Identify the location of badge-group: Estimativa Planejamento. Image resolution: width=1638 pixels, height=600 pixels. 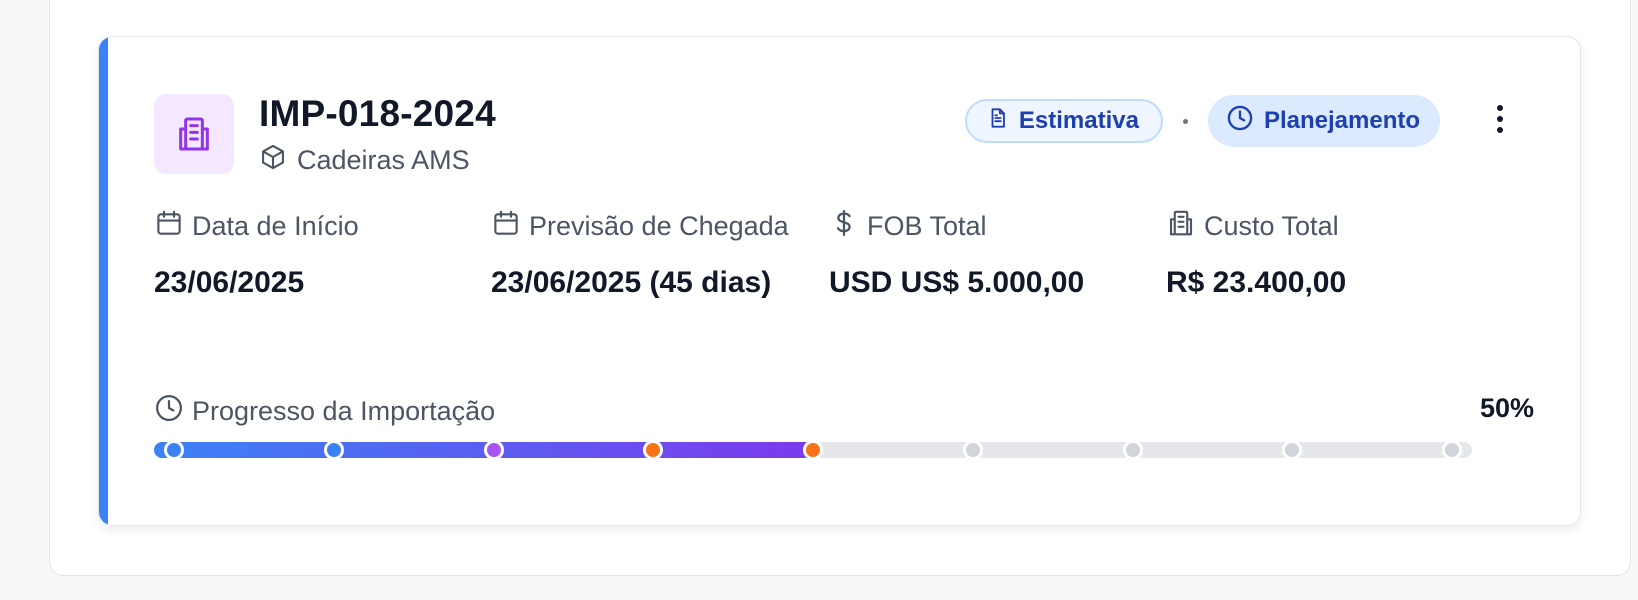
(1202, 121).